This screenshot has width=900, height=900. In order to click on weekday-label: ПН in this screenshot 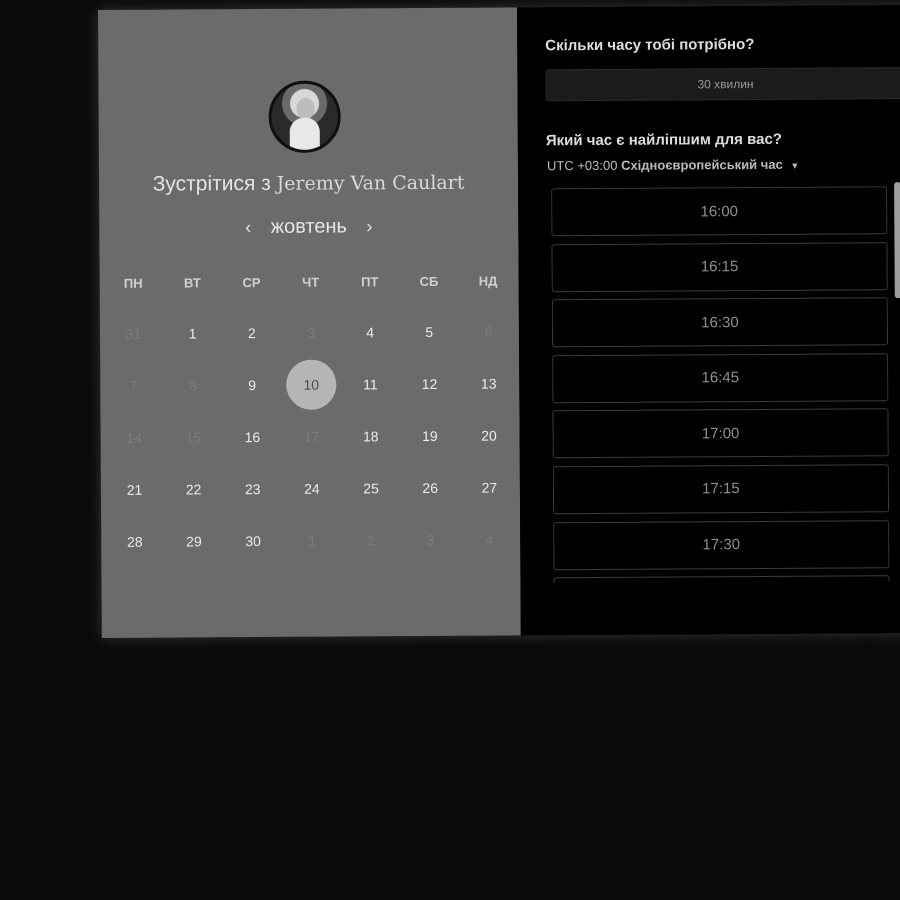, I will do `click(133, 283)`.